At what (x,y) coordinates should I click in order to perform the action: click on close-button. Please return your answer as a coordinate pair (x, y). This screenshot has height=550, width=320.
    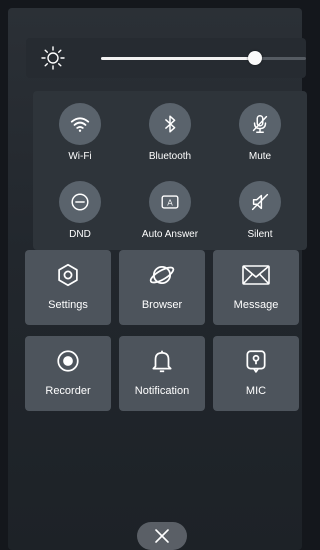
    Looking at the image, I should click on (162, 536).